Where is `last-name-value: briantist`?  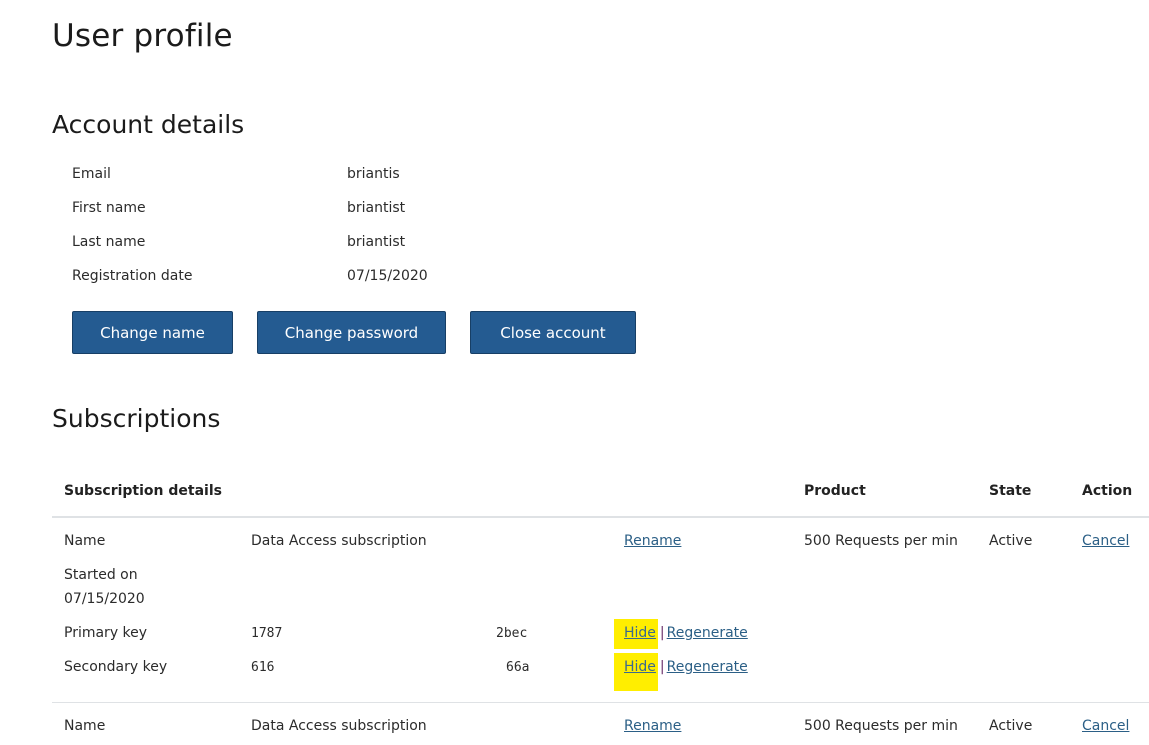
last-name-value: briantist is located at coordinates (376, 242).